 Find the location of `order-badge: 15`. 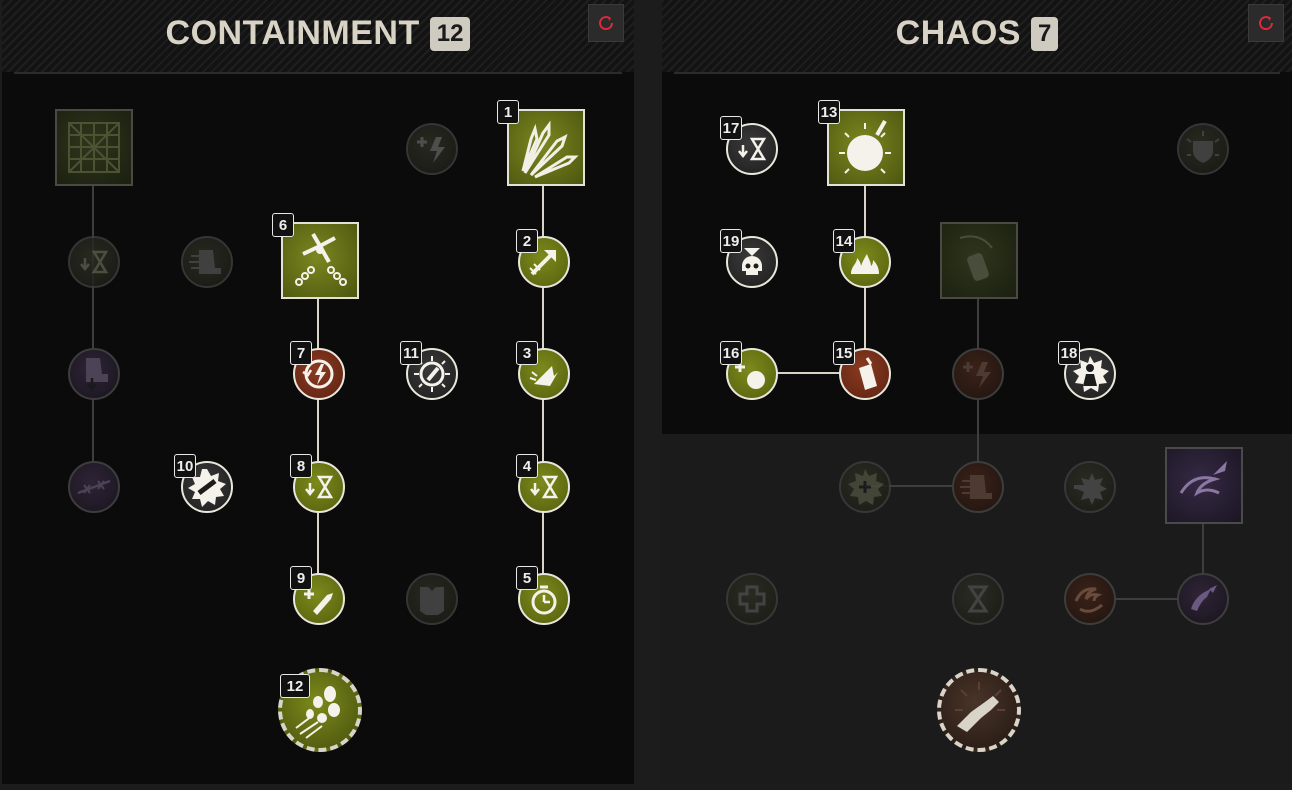

order-badge: 15 is located at coordinates (844, 353).